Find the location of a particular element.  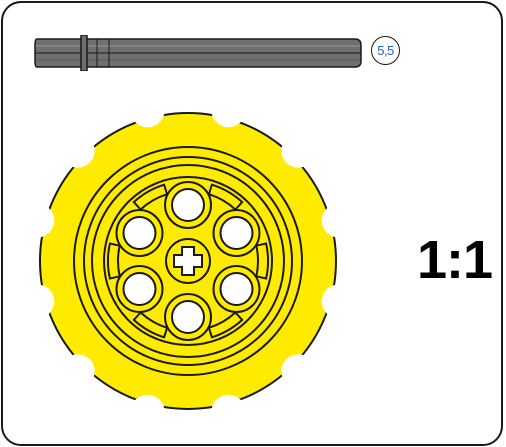

axle-length-text: 5,5 is located at coordinates (385, 50).